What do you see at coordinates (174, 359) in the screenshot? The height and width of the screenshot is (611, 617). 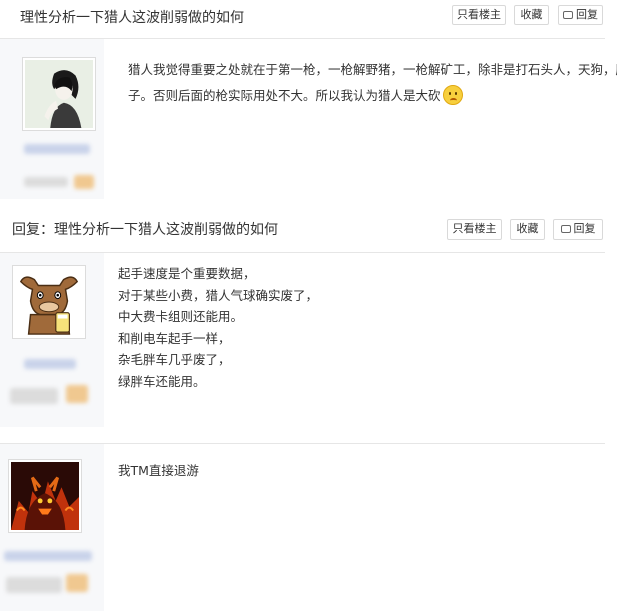 I see `post-text-line: 杂毛胖车几乎废了，` at bounding box center [174, 359].